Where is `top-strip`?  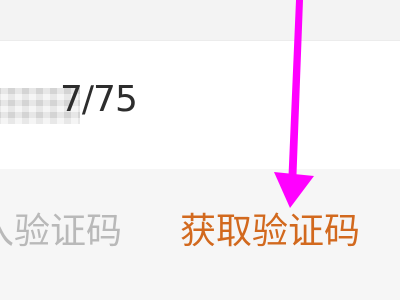 top-strip is located at coordinates (200, 20).